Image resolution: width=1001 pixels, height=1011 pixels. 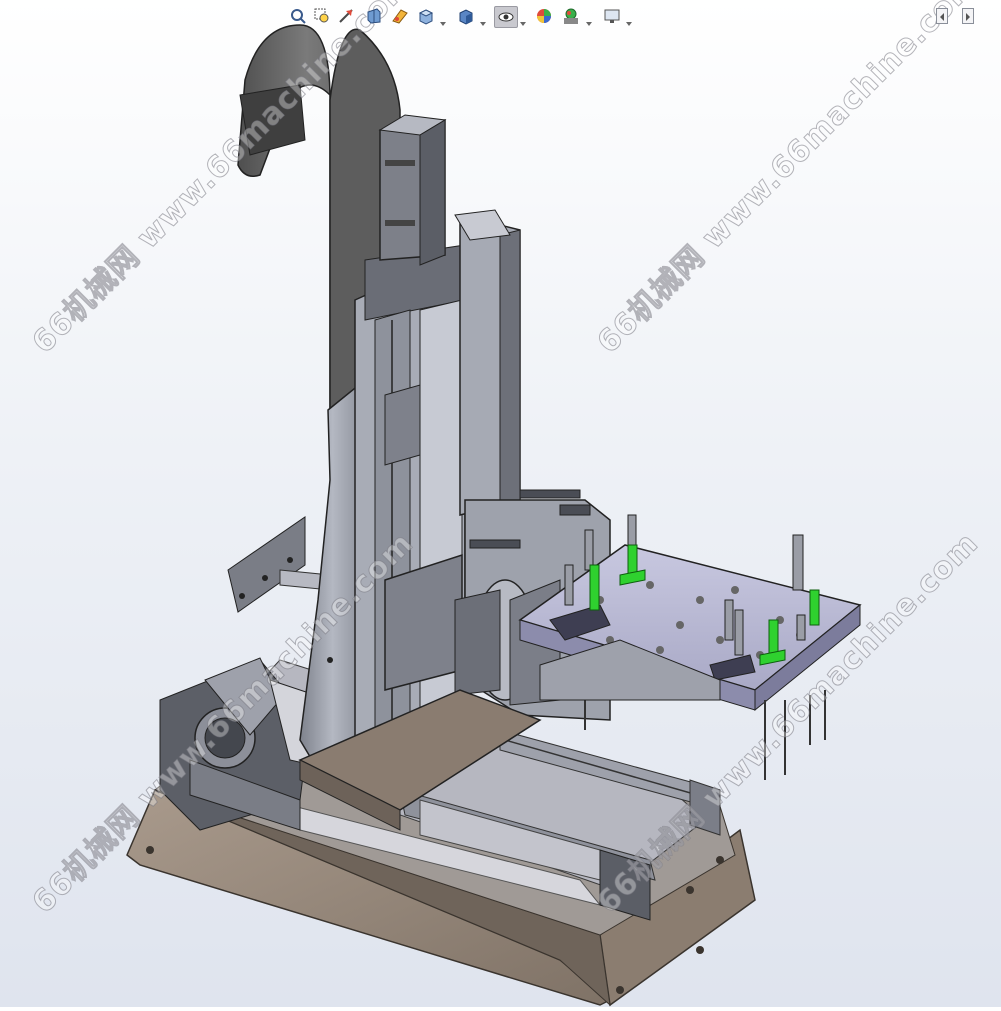 I want to click on side-bracket, so click(x=279, y=564).